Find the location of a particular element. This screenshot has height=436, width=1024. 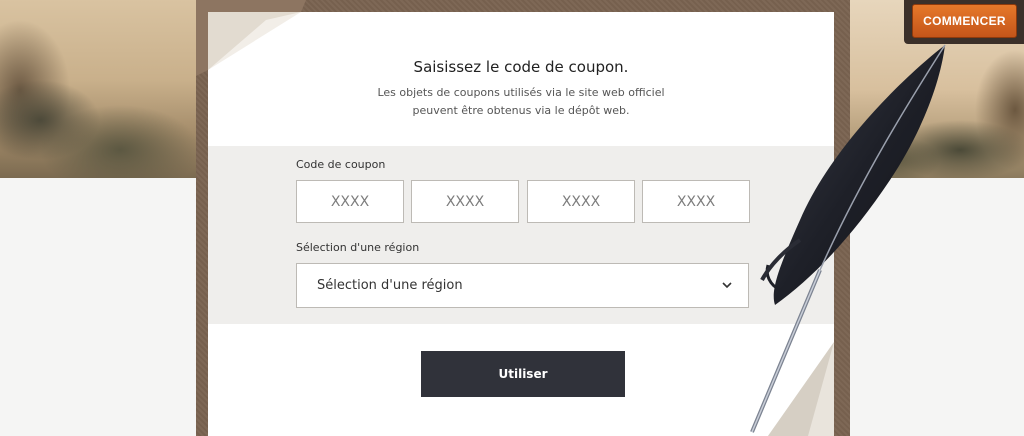

start-button-container: COMMENCER is located at coordinates (964, 22).